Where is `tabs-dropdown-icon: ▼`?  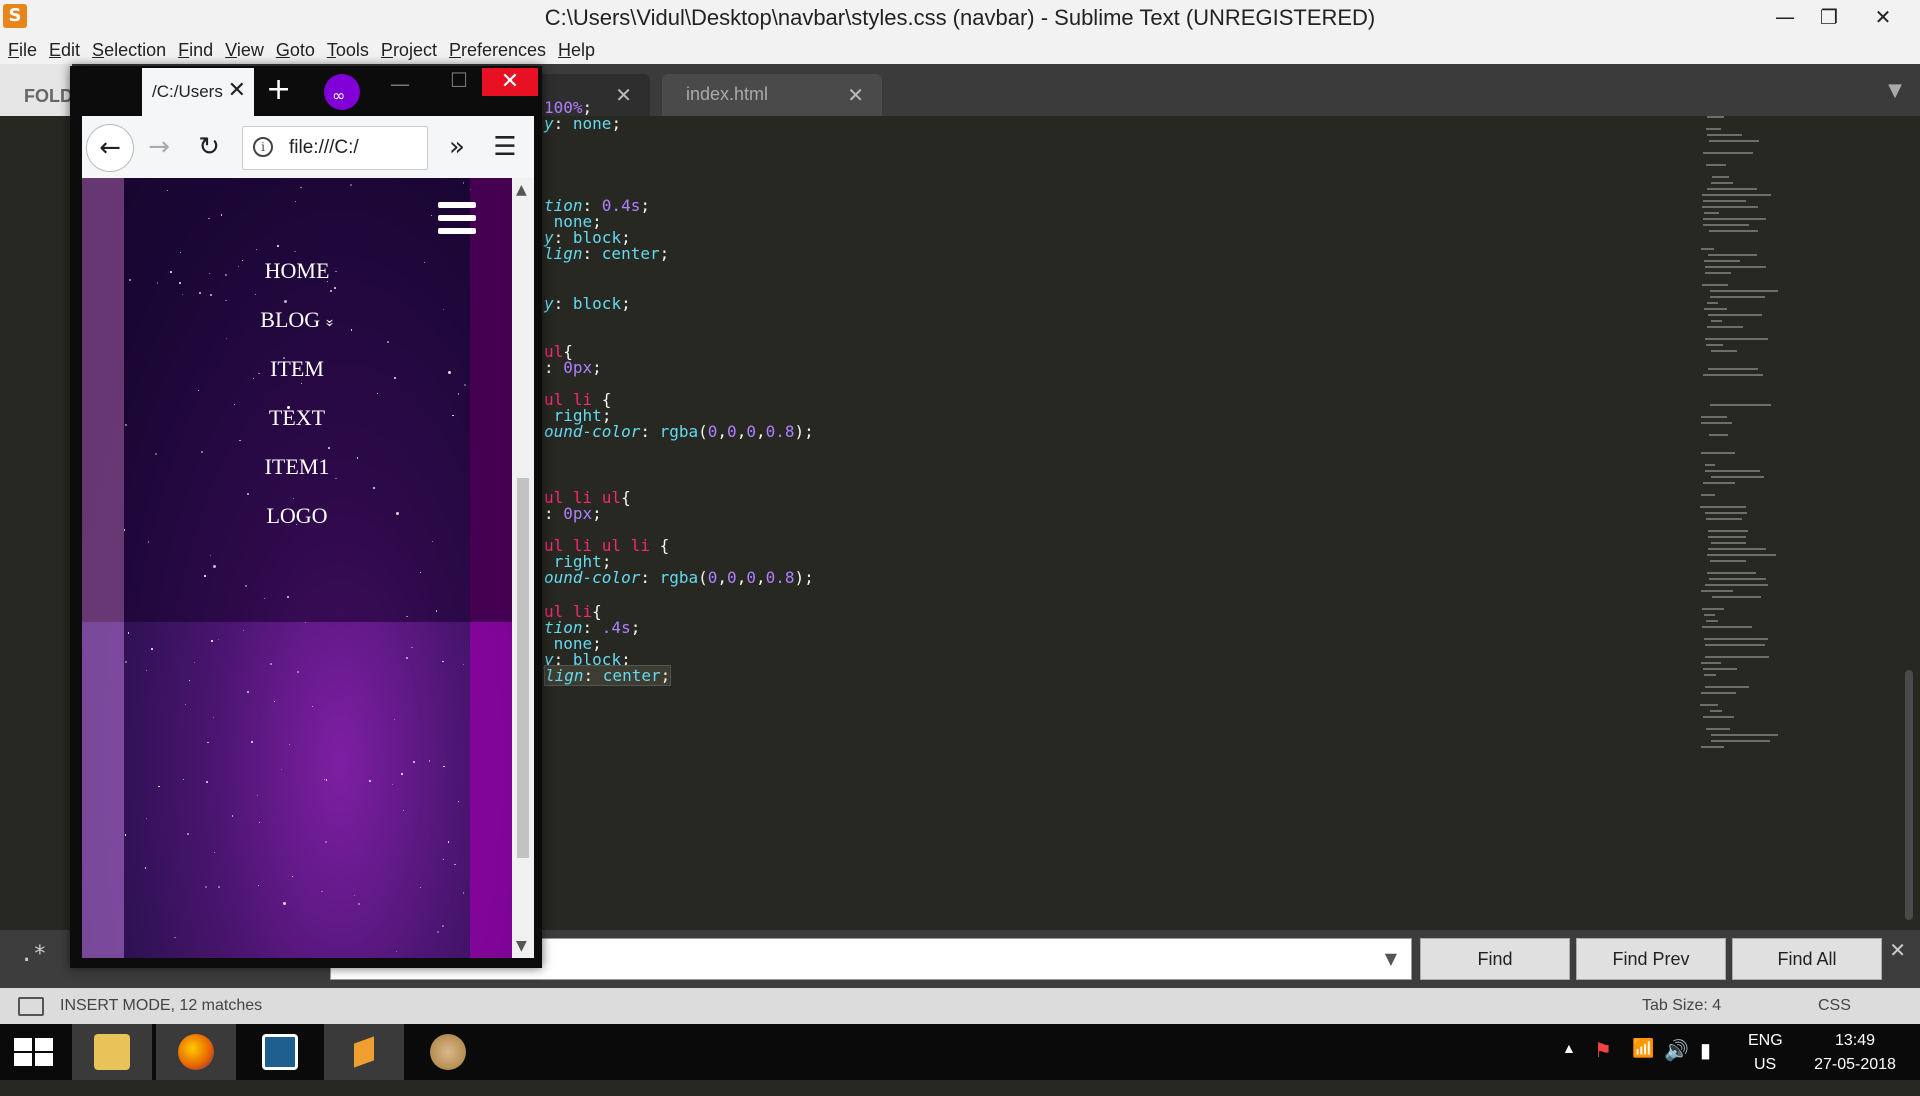
tabs-dropdown-icon: ▼ is located at coordinates (1895, 90).